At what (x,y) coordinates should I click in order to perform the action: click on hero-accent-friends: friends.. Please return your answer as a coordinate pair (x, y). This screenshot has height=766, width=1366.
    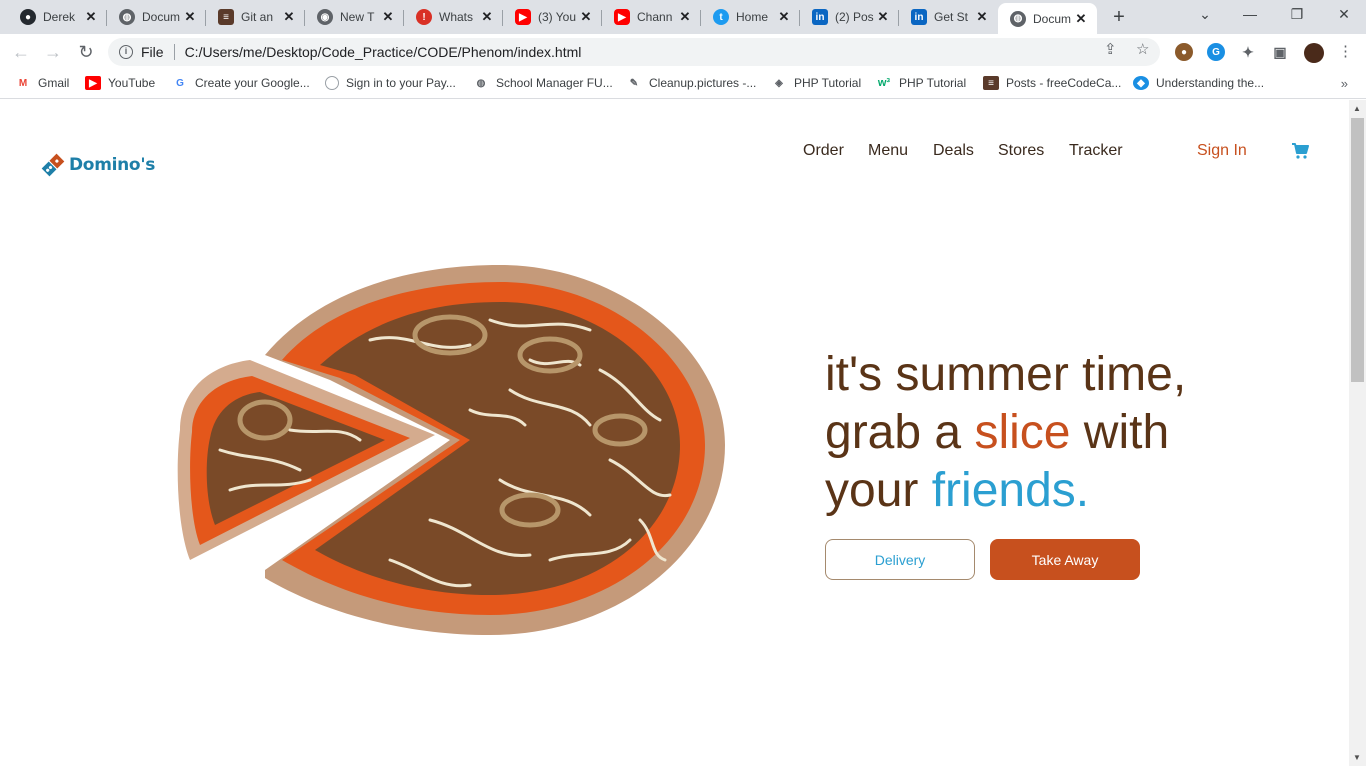
    Looking at the image, I should click on (1010, 490).